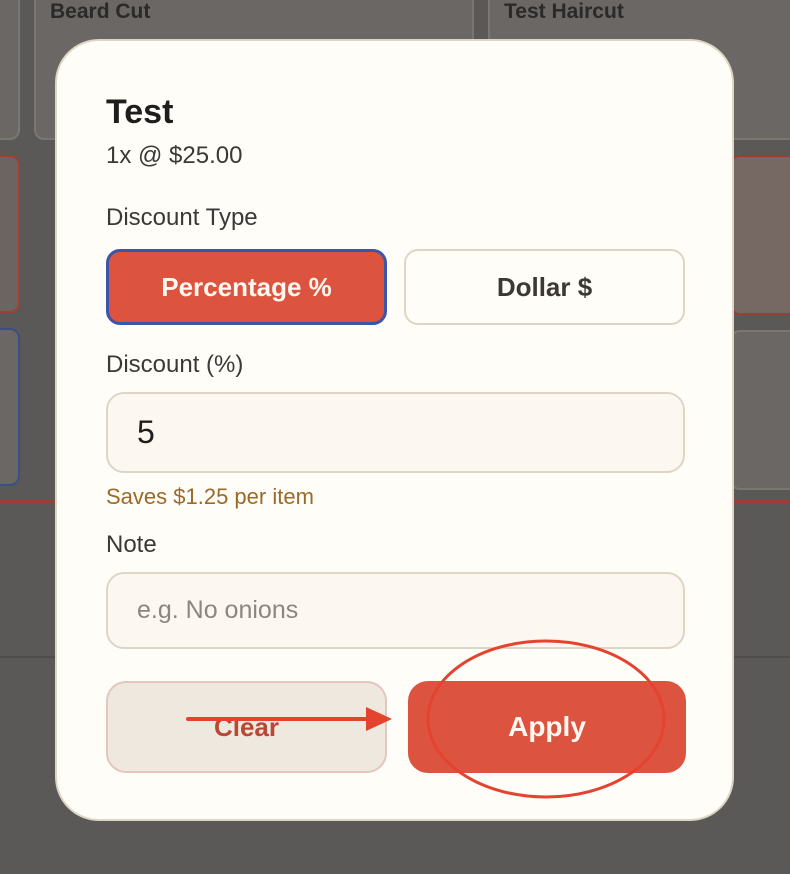 The image size is (790, 874). What do you see at coordinates (246, 287) in the screenshot?
I see `percentage-option-button: Percentage %` at bounding box center [246, 287].